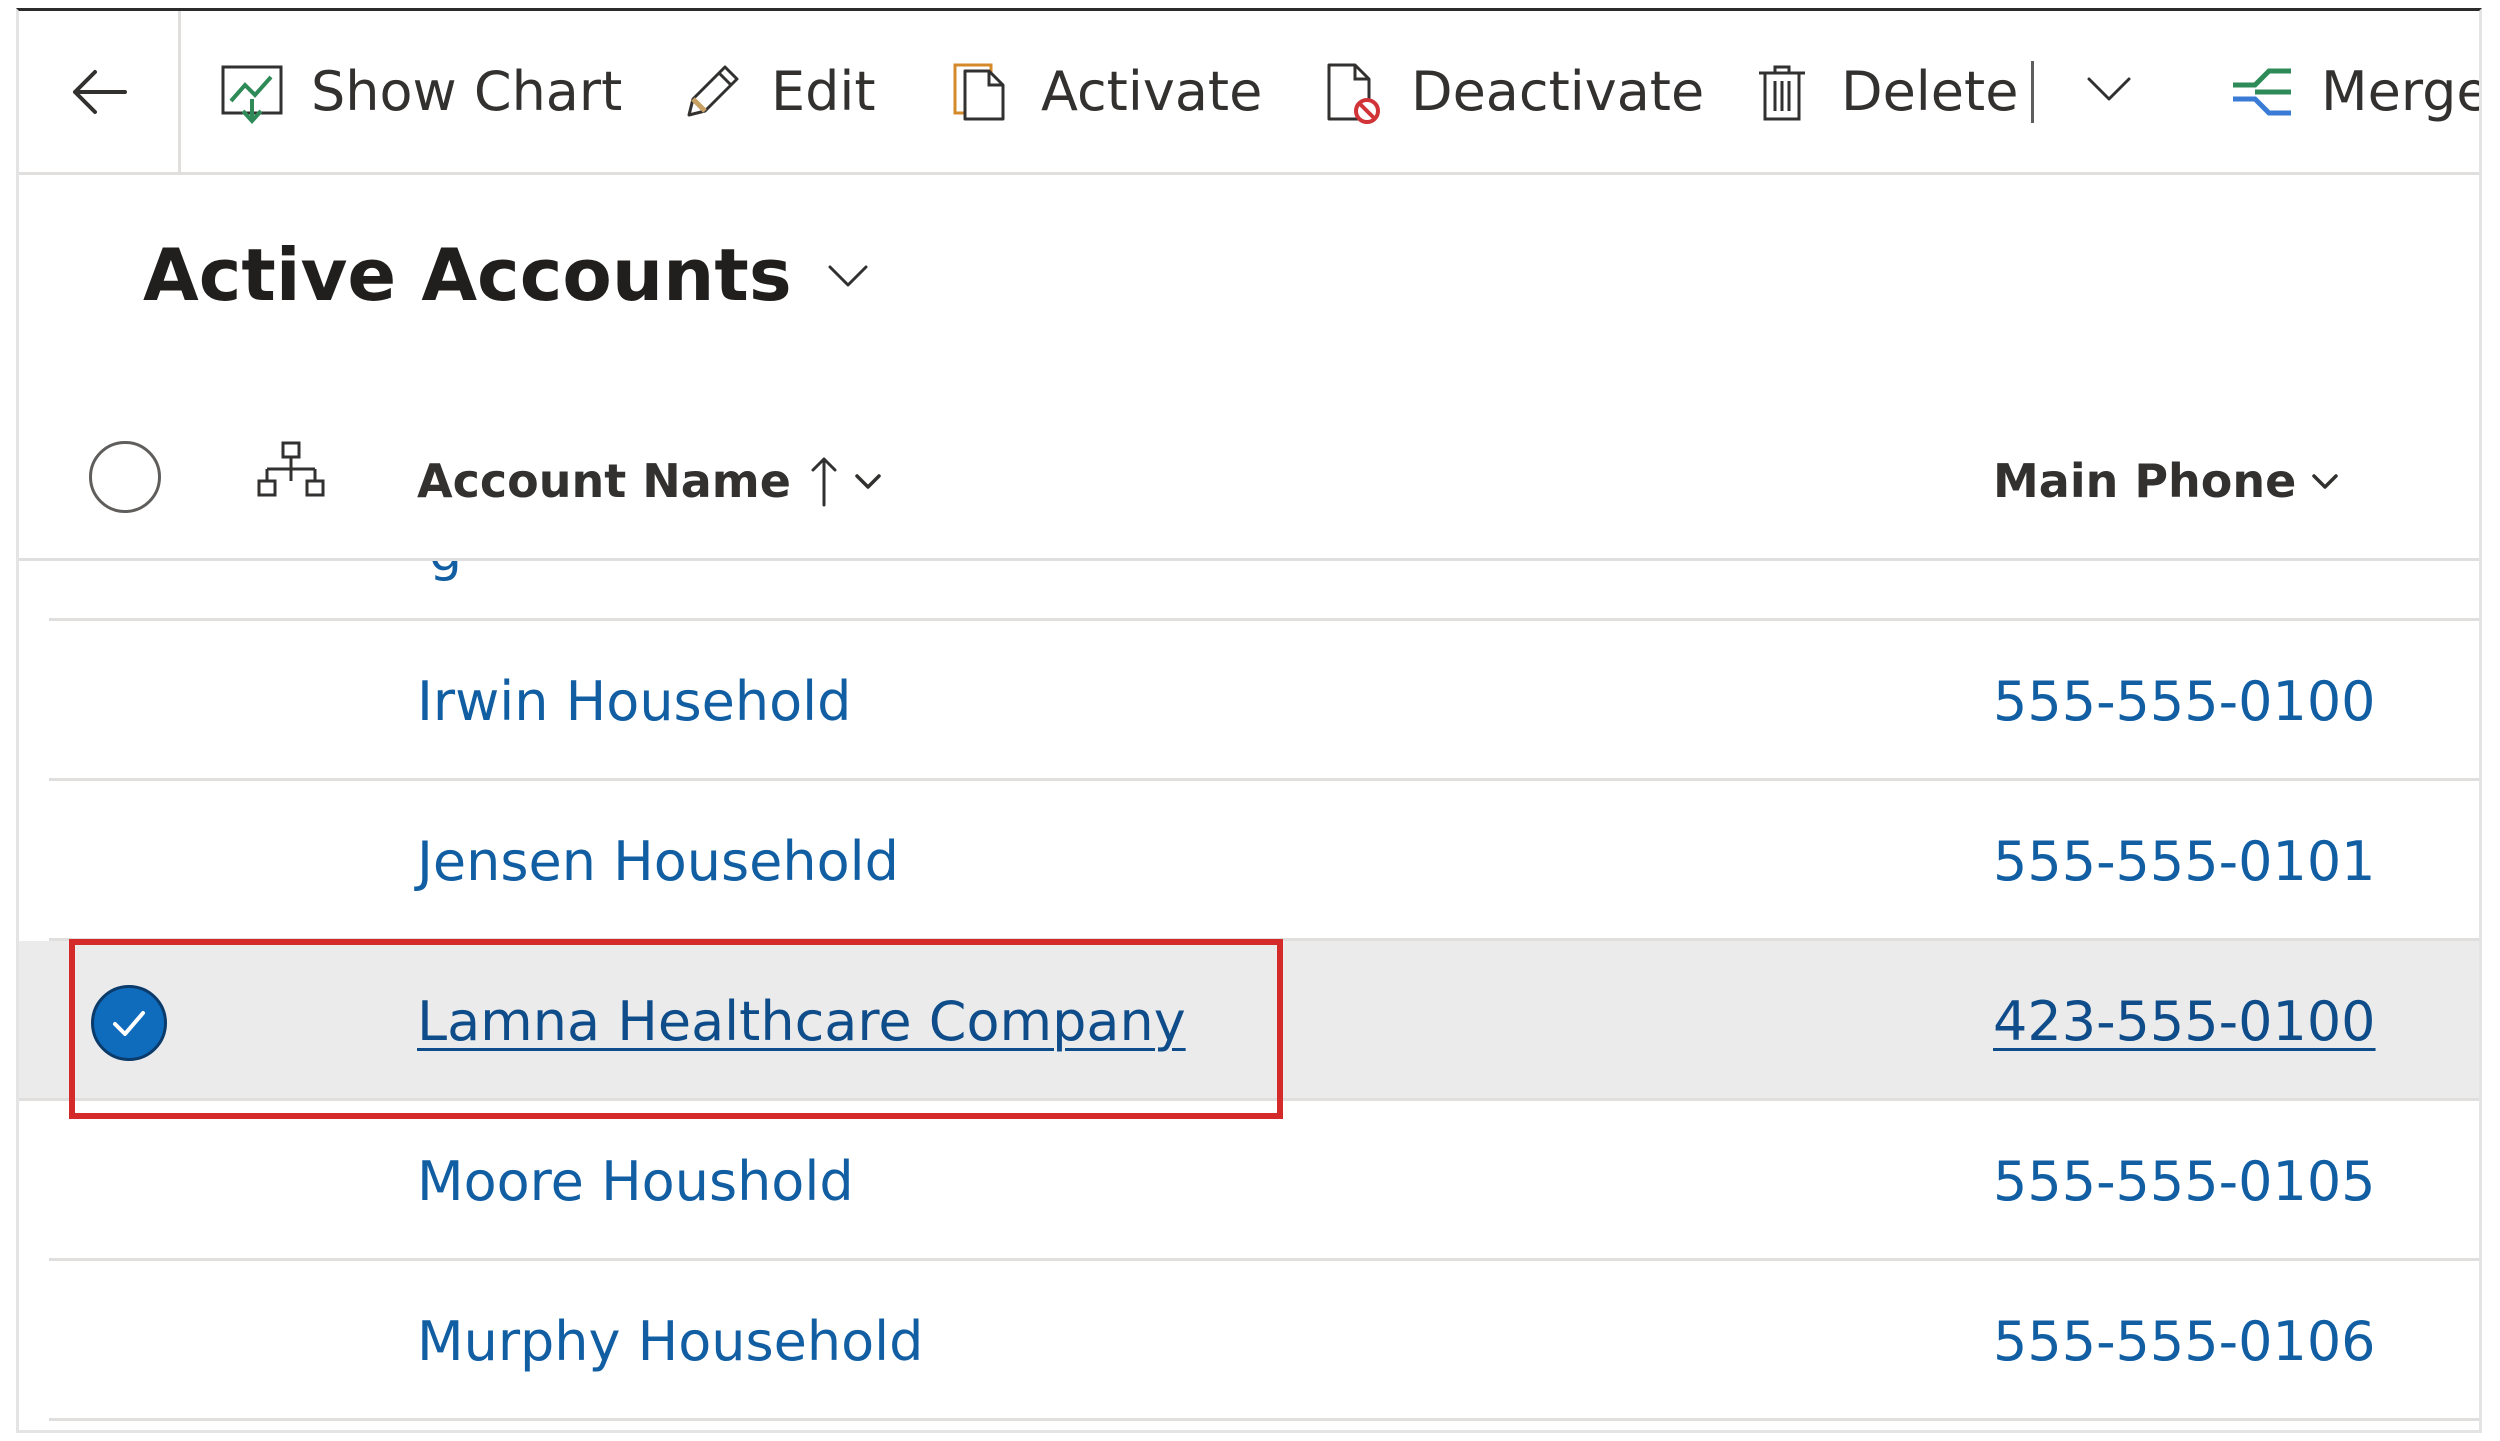 This screenshot has width=2500, height=1441. I want to click on column-header-account-name: Account Name, so click(651, 481).